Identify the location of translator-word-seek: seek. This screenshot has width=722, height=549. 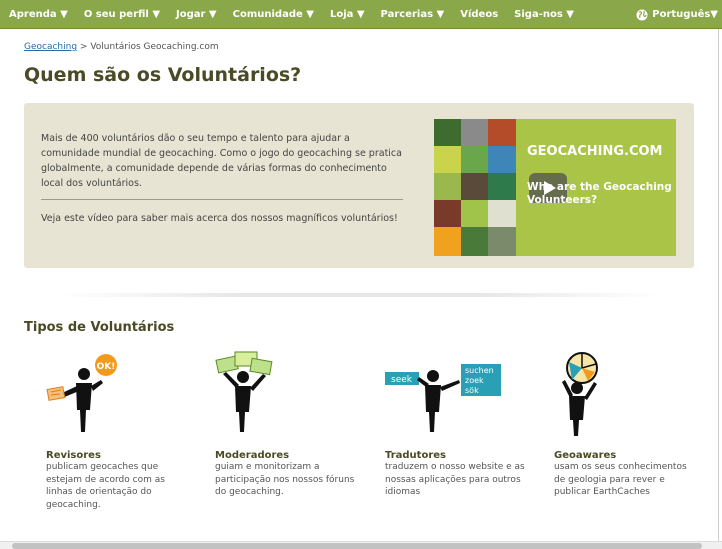
(402, 380).